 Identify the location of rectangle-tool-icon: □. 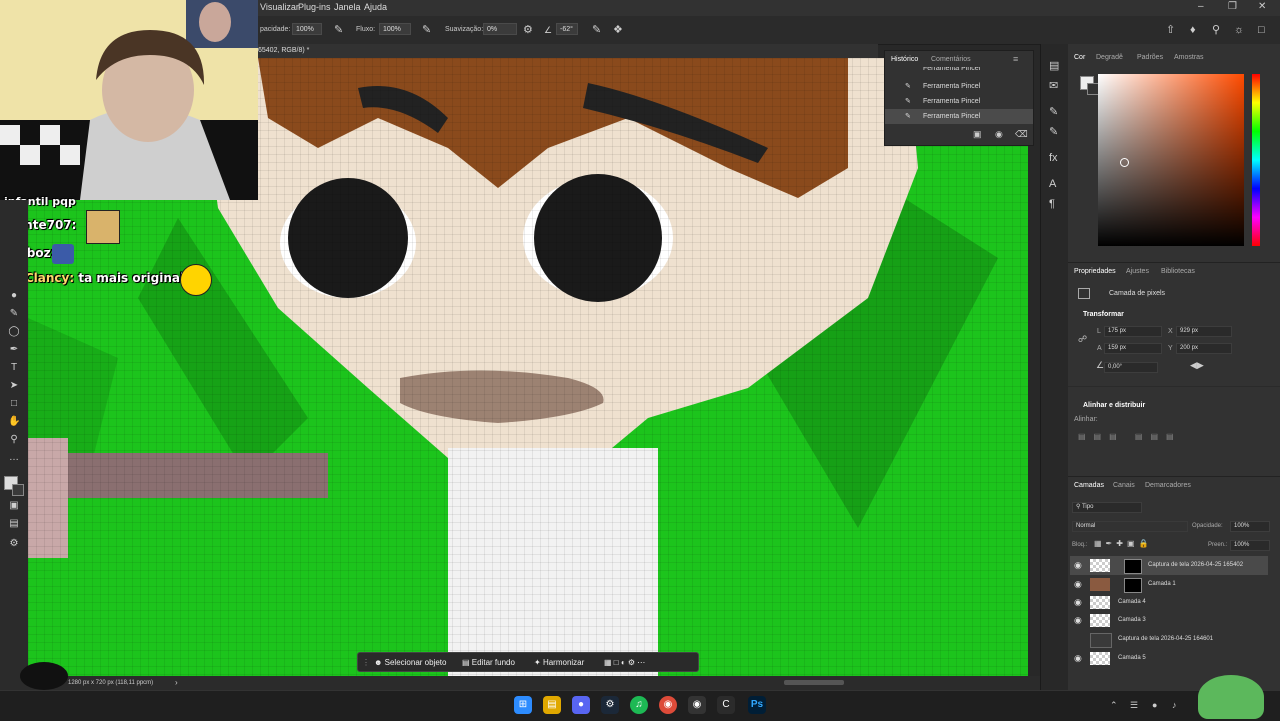
(14, 404).